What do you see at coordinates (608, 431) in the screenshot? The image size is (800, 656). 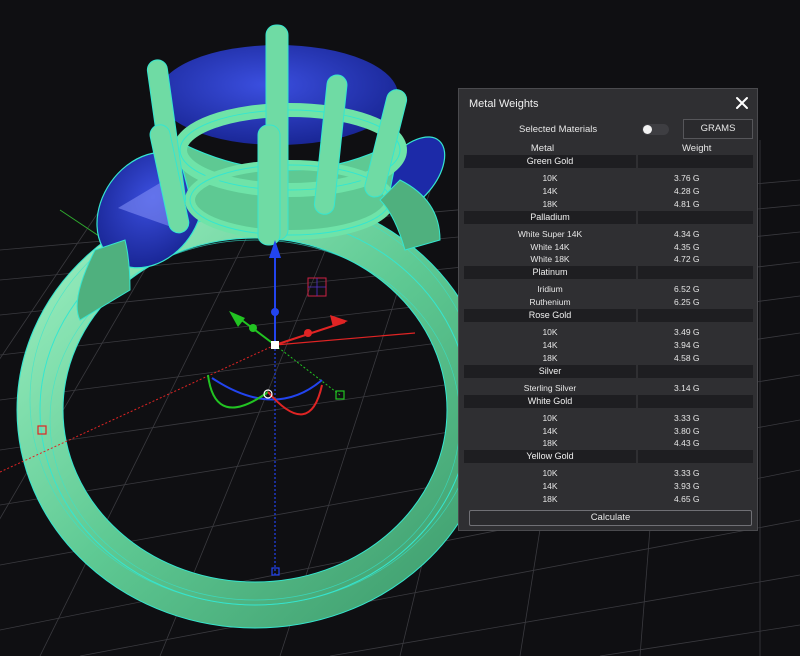 I see `table-row: 14K 3.80 G` at bounding box center [608, 431].